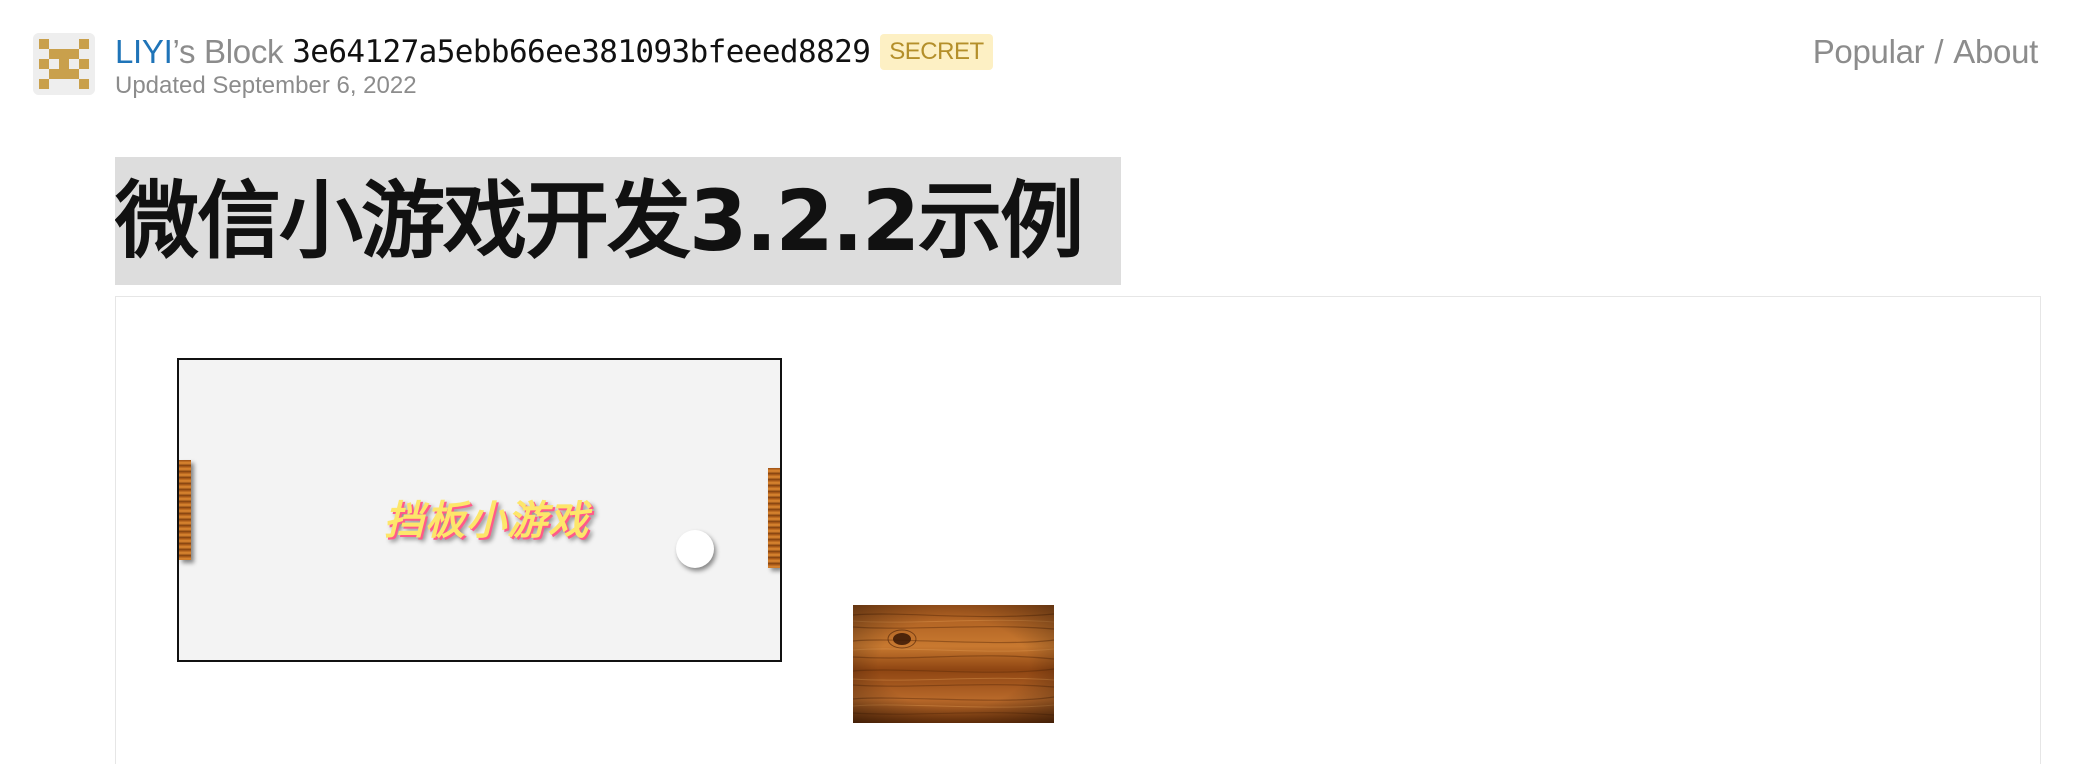 The image size is (2086, 764). I want to click on top-nav: Popular / About, so click(1926, 52).